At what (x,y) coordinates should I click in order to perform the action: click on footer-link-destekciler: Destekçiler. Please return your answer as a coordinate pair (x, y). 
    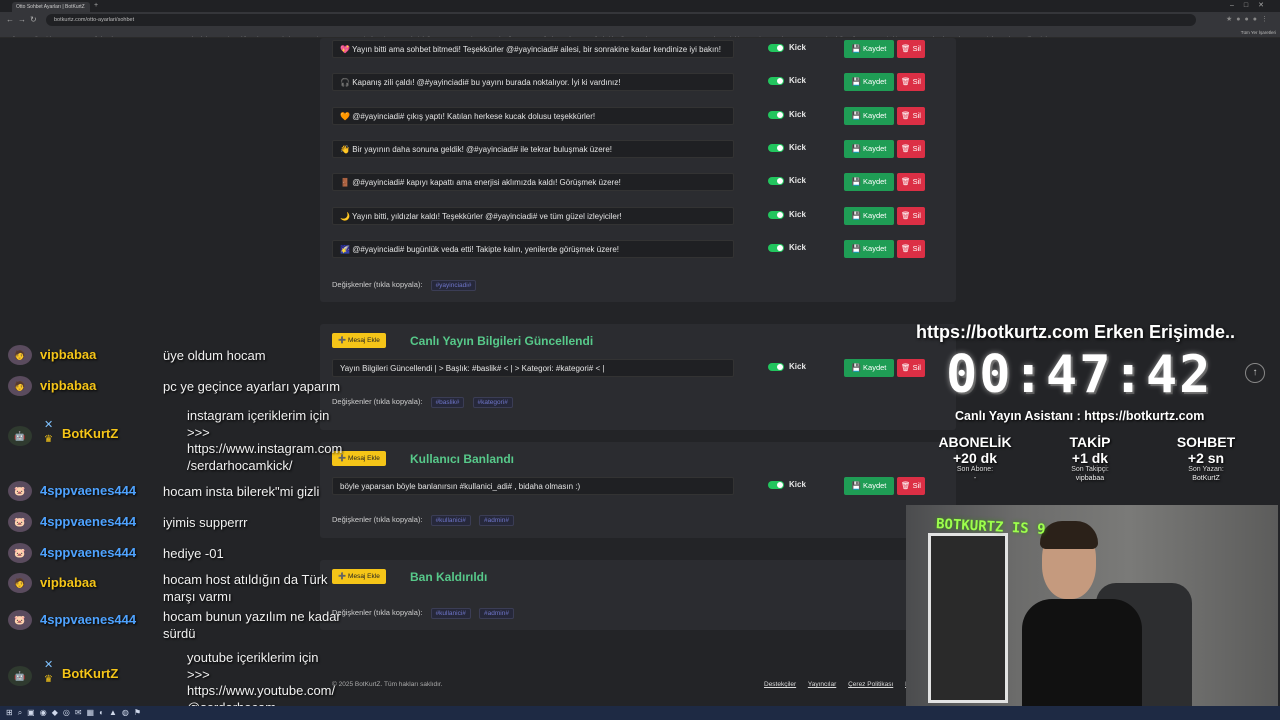
    Looking at the image, I should click on (780, 684).